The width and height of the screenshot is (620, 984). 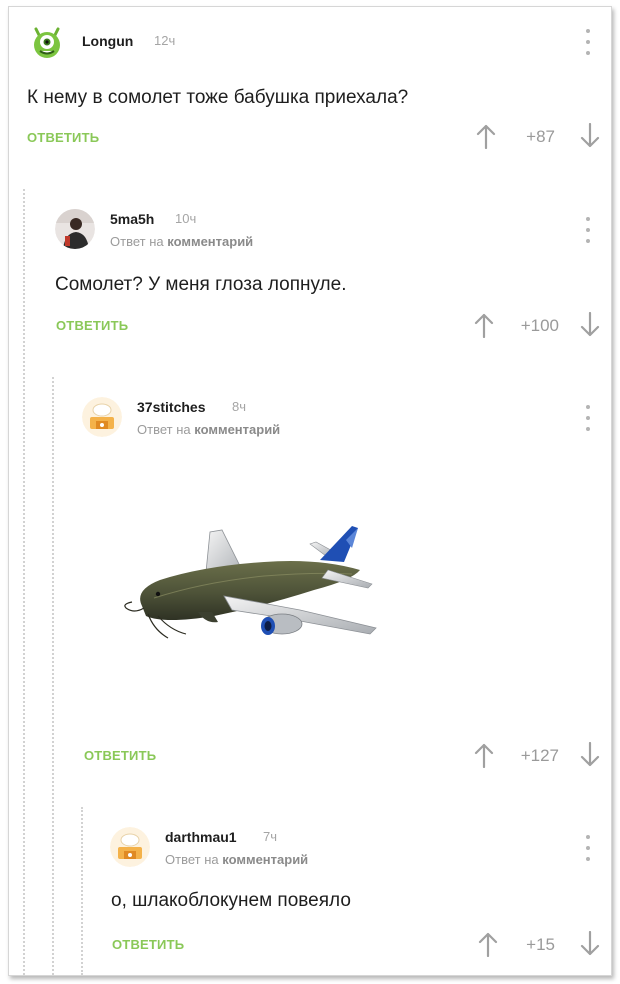 What do you see at coordinates (270, 836) in the screenshot?
I see `comment-time: 7ч` at bounding box center [270, 836].